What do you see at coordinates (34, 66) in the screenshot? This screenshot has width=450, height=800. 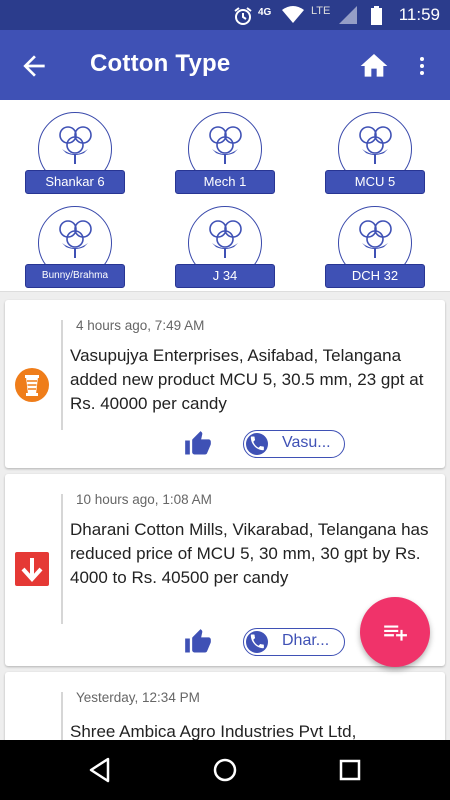 I see `back-arrow-icon` at bounding box center [34, 66].